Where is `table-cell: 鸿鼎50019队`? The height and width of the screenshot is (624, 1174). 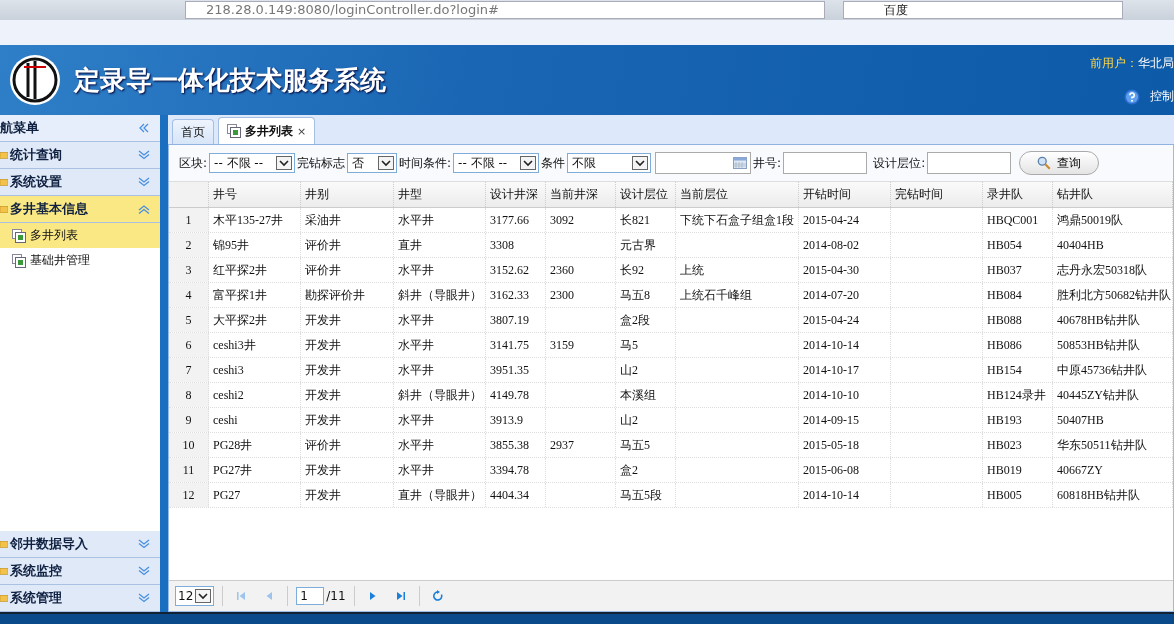
table-cell: 鸿鼎50019队 is located at coordinates (1113, 220).